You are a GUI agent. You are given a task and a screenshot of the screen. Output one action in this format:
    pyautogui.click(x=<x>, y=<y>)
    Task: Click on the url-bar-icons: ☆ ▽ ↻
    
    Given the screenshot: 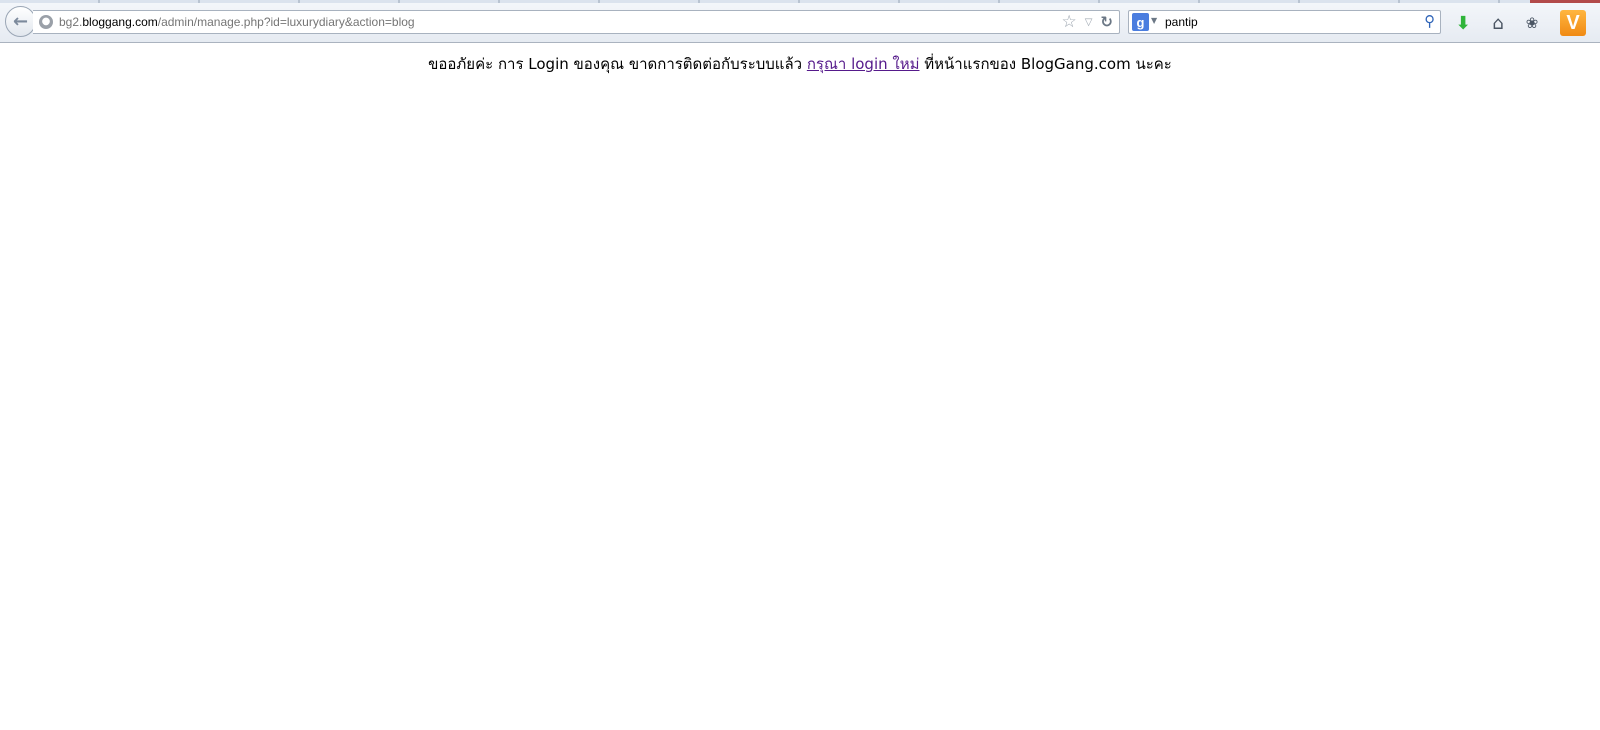 What is the action you would take?
    pyautogui.click(x=1087, y=22)
    